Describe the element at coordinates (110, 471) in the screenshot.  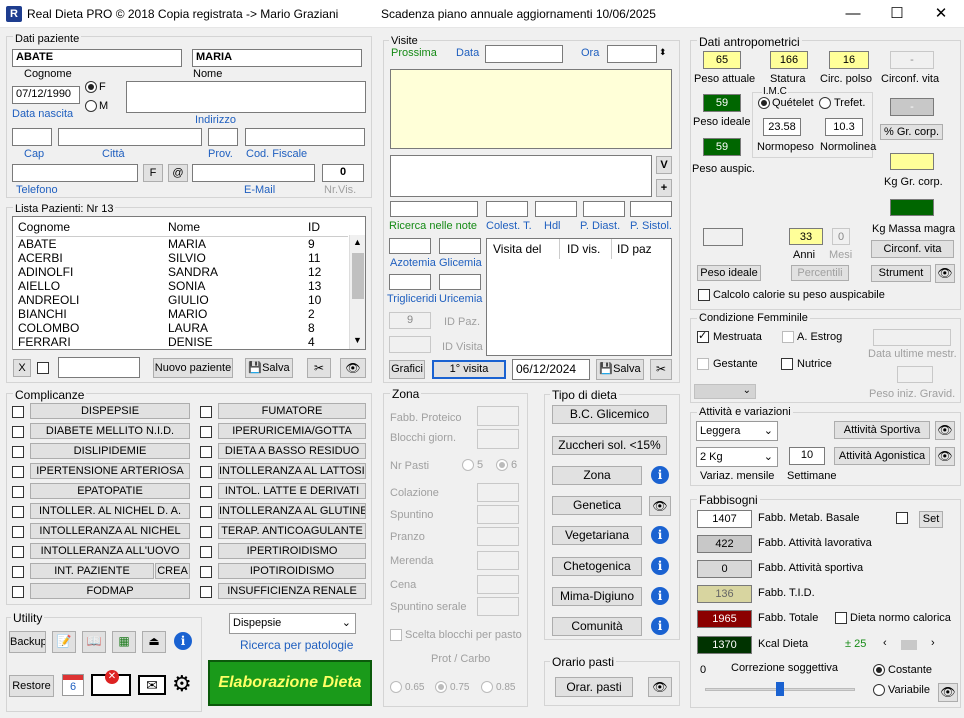
I see `complication-button: IPERTENSIONE ARTERIOSA` at that location.